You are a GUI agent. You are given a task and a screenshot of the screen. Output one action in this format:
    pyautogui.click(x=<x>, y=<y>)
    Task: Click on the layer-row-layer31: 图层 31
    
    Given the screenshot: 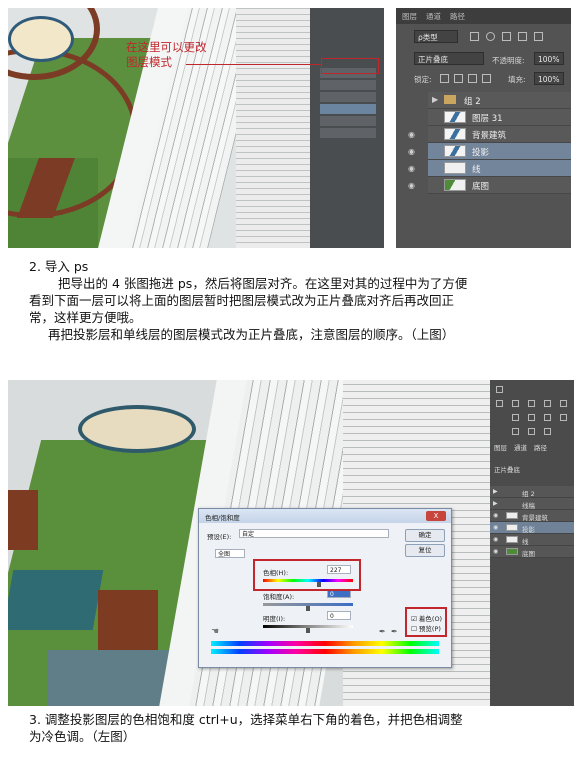 What is the action you would take?
    pyautogui.click(x=499, y=117)
    